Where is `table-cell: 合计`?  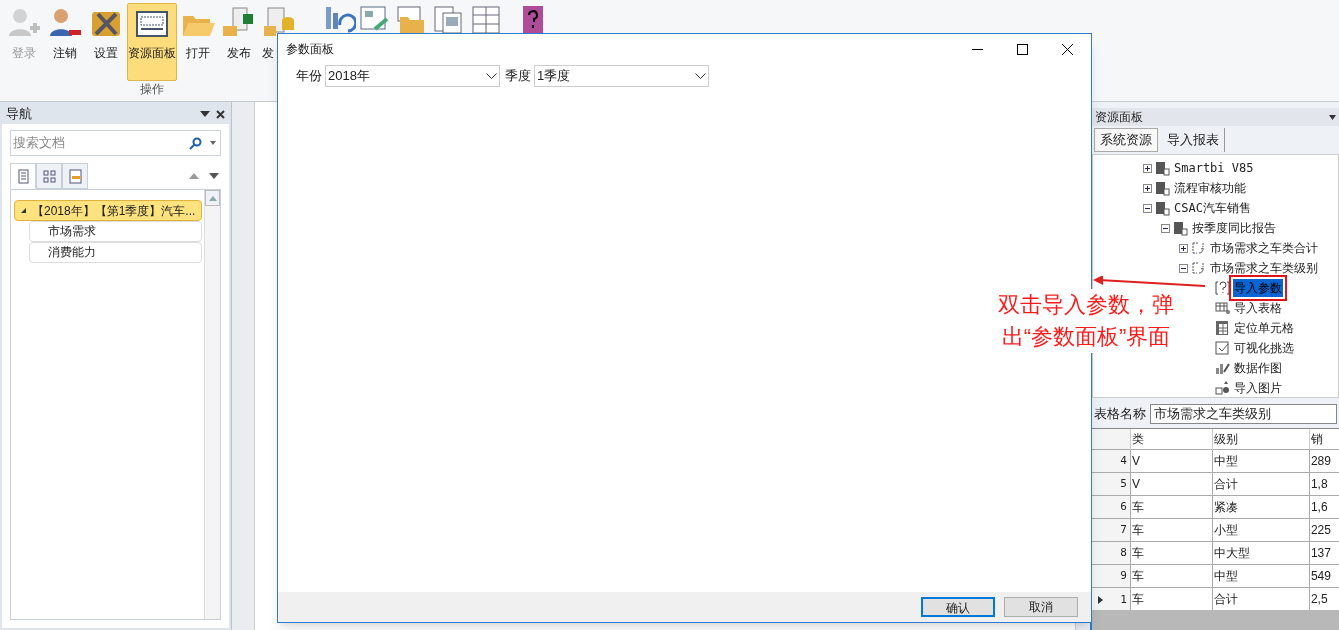 table-cell: 合计 is located at coordinates (1261, 483).